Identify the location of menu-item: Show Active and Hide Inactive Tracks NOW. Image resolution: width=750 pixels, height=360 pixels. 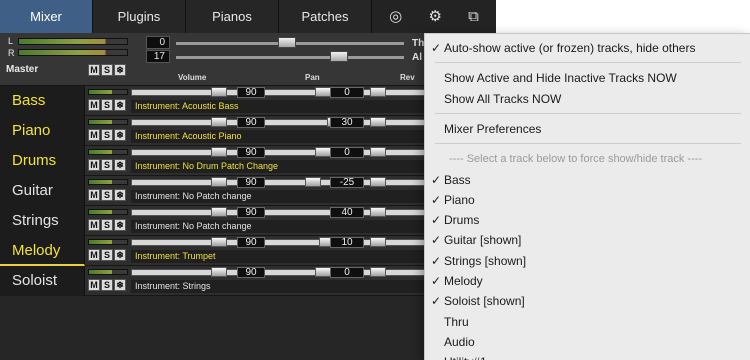
(587, 78).